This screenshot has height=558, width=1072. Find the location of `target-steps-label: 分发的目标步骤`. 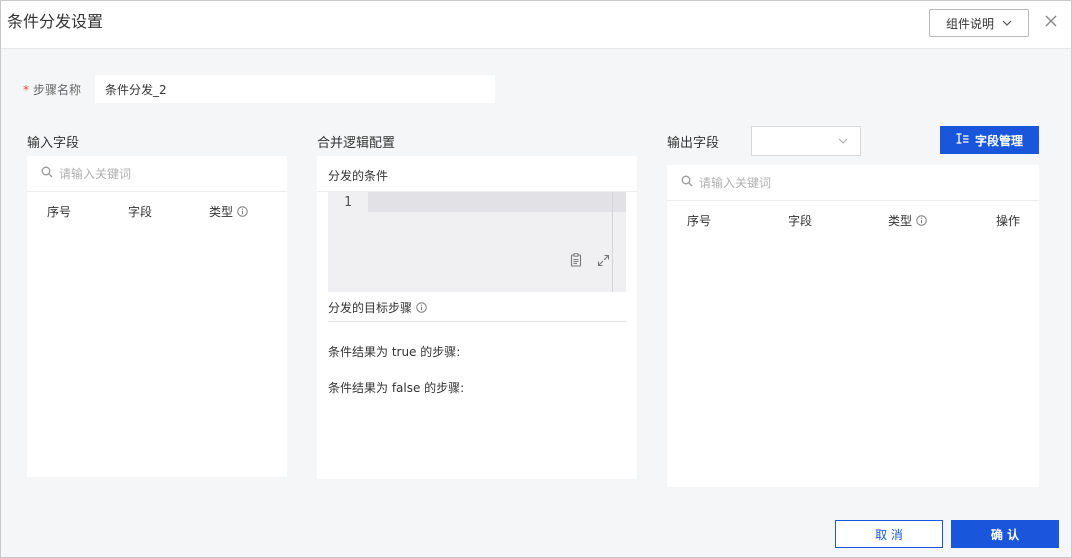

target-steps-label: 分发的目标步骤 is located at coordinates (370, 308).